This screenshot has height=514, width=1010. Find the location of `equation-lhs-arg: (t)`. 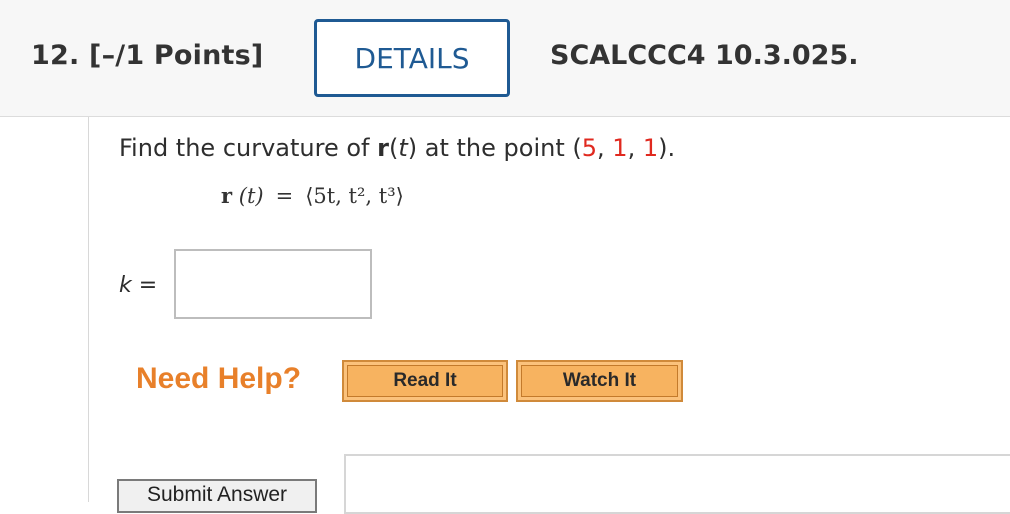

equation-lhs-arg: (t) is located at coordinates (251, 196).